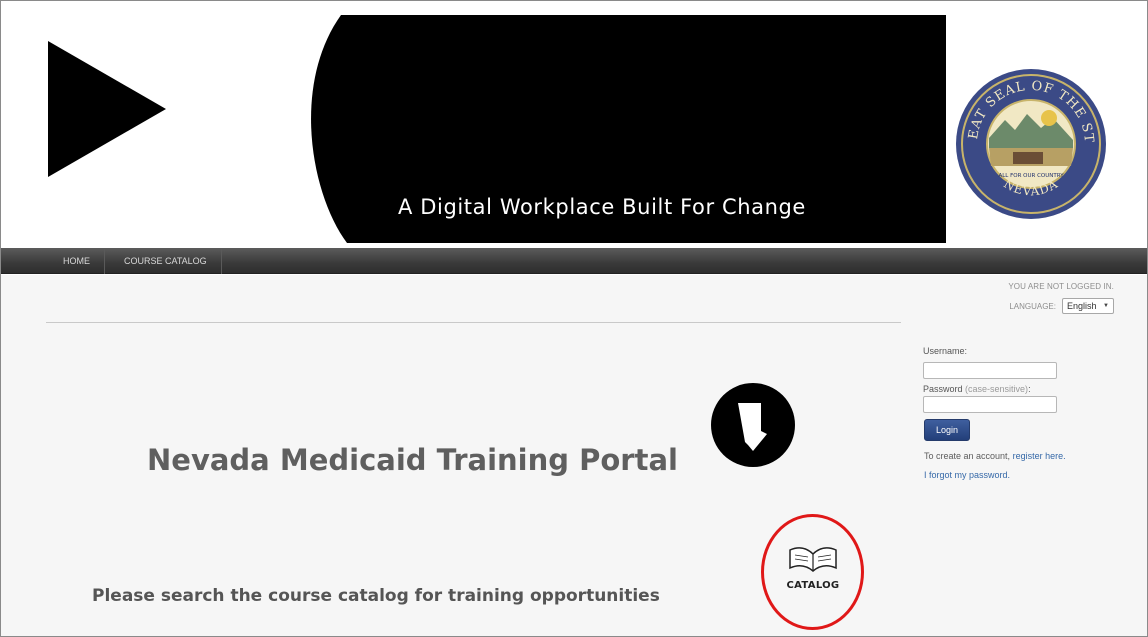 This screenshot has width=1148, height=637. I want to click on password-hint: (case-sensitive), so click(997, 389).